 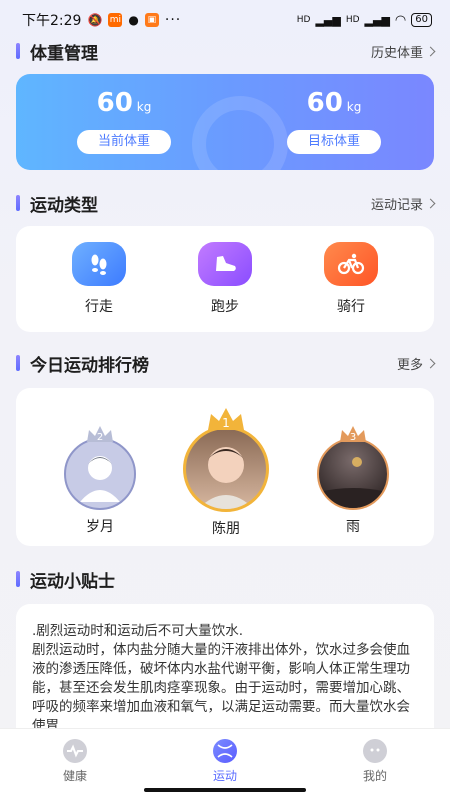 What do you see at coordinates (225, 20) in the screenshot?
I see `status-bar: 下午2:29 🔕 mi ● ▣ ··· HD ▂▄▆ HD ▂▄▆ ◠ 60` at bounding box center [225, 20].